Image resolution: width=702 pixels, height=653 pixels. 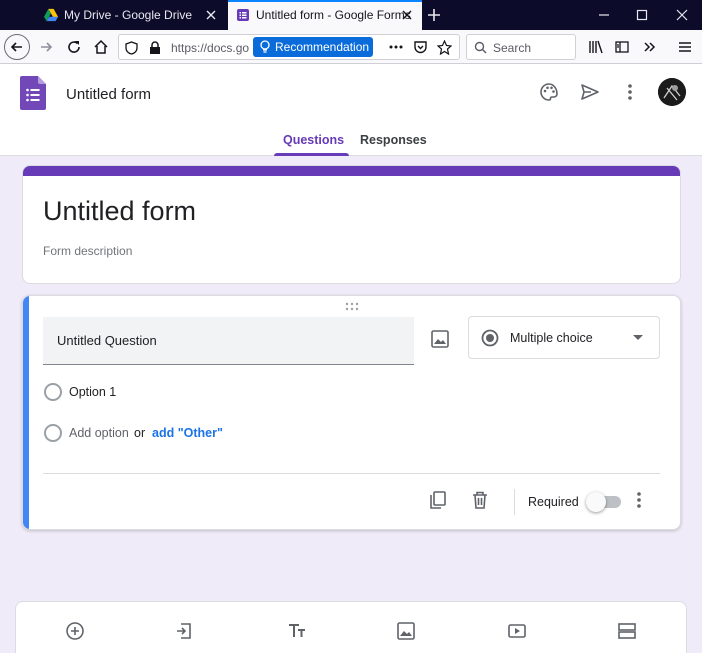 I want to click on add-circle-icon, so click(x=75, y=631).